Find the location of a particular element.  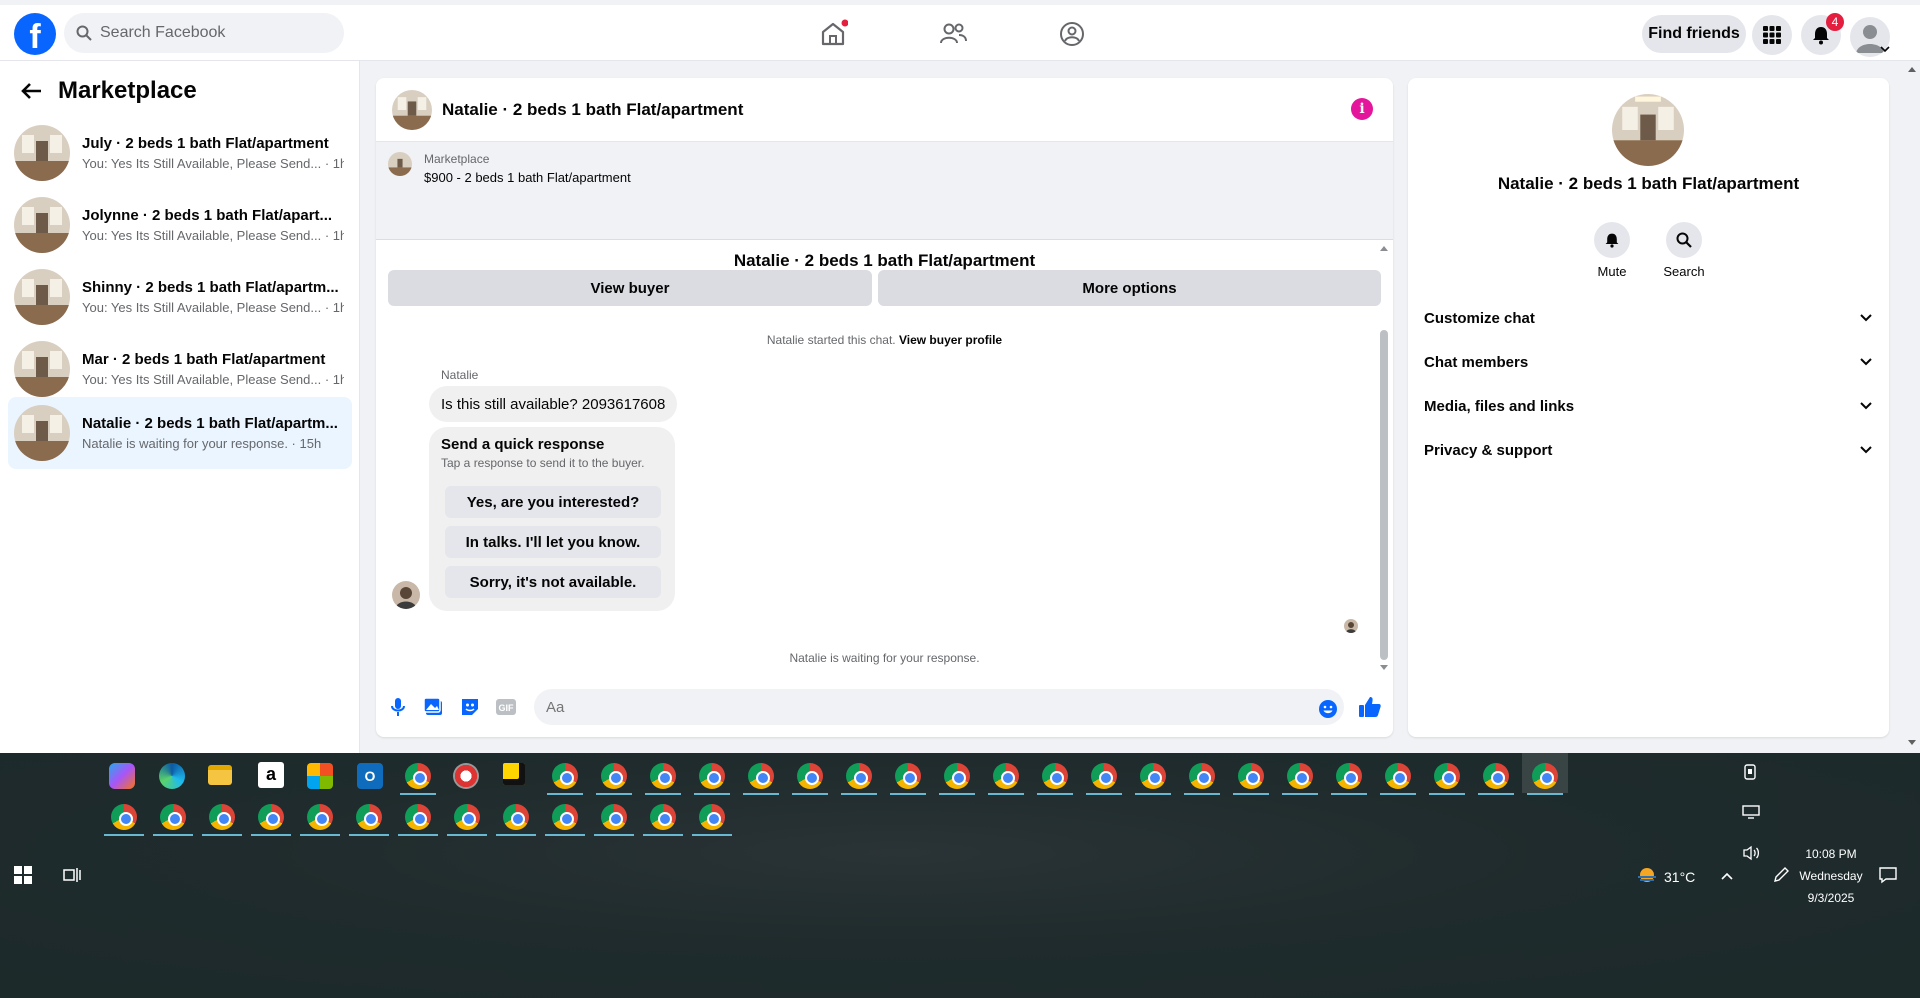

pen-icon is located at coordinates (1781, 875).